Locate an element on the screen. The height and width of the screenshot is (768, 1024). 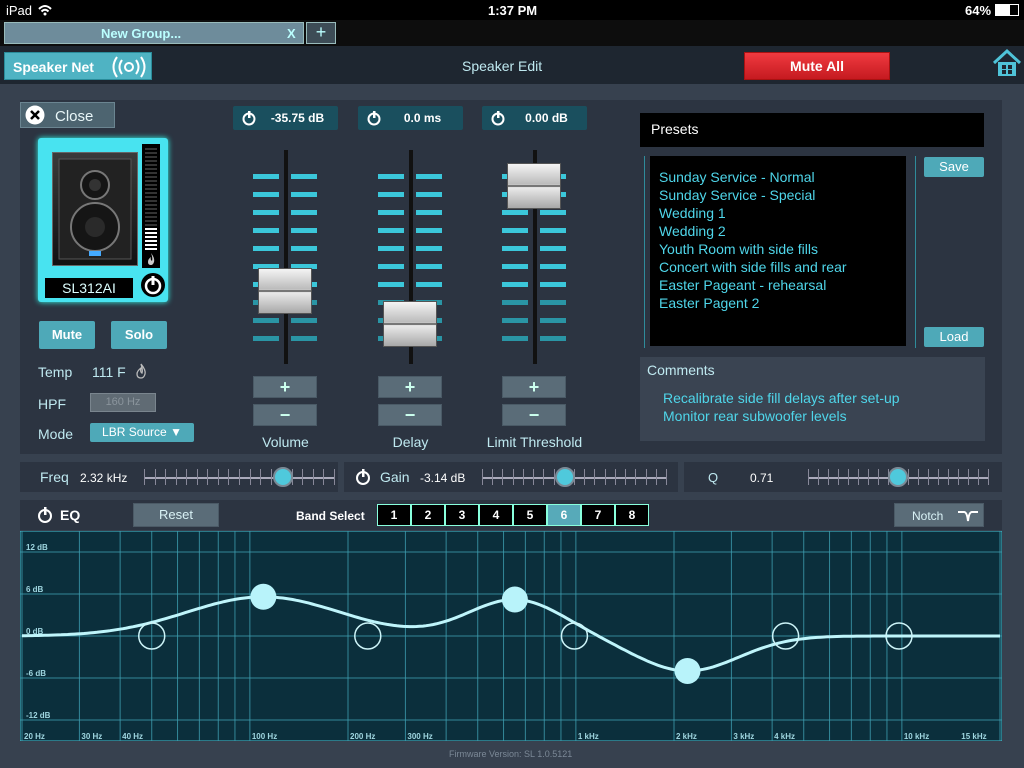
eq-x-label: 20 Hz is located at coordinates (34, 736).